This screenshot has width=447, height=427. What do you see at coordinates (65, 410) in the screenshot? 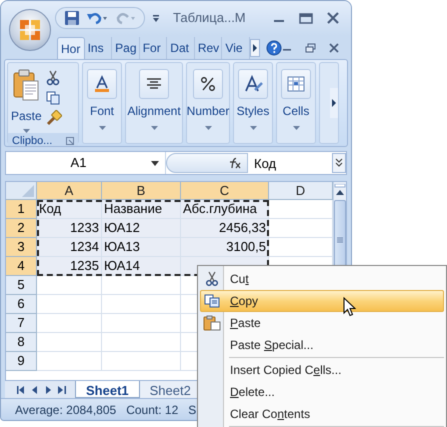
I see `status-text: Average: 2084,805` at bounding box center [65, 410].